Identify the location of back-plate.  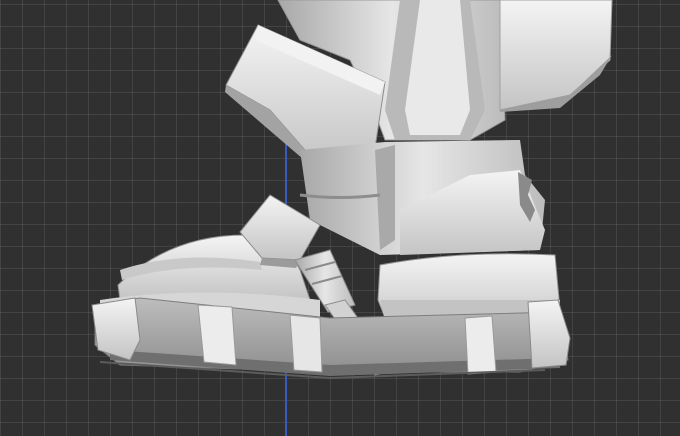
(556, 56).